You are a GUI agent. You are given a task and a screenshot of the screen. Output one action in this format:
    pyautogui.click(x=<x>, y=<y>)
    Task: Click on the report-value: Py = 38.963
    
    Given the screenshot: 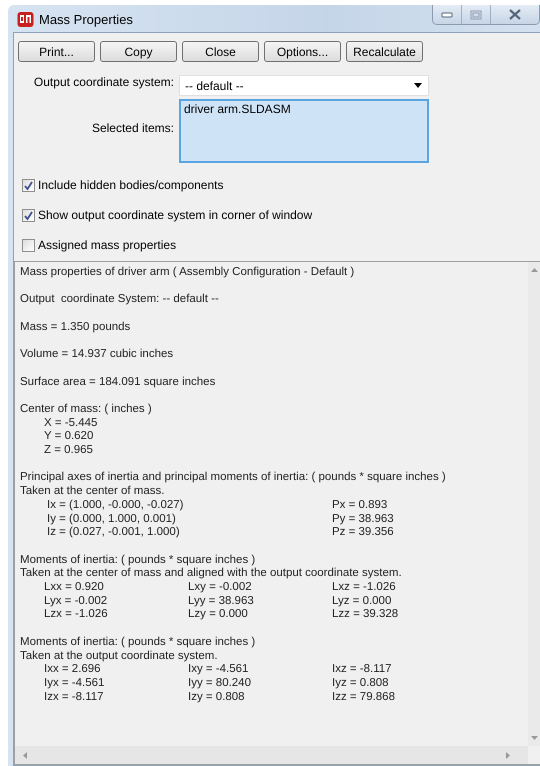 What is the action you would take?
    pyautogui.click(x=363, y=519)
    